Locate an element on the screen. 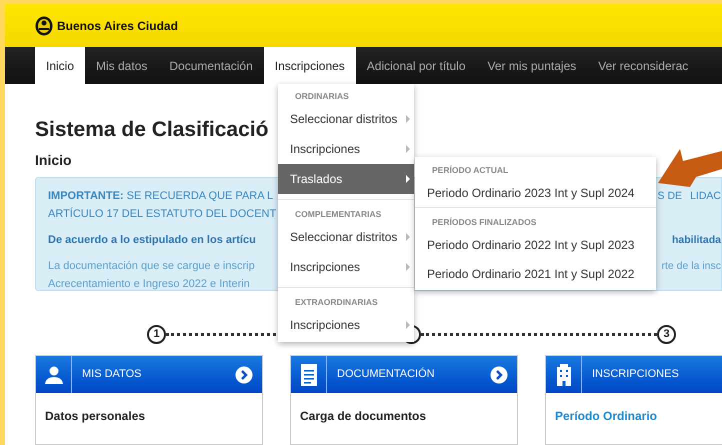  page-title: Sistema de Clasificació is located at coordinates (151, 130).